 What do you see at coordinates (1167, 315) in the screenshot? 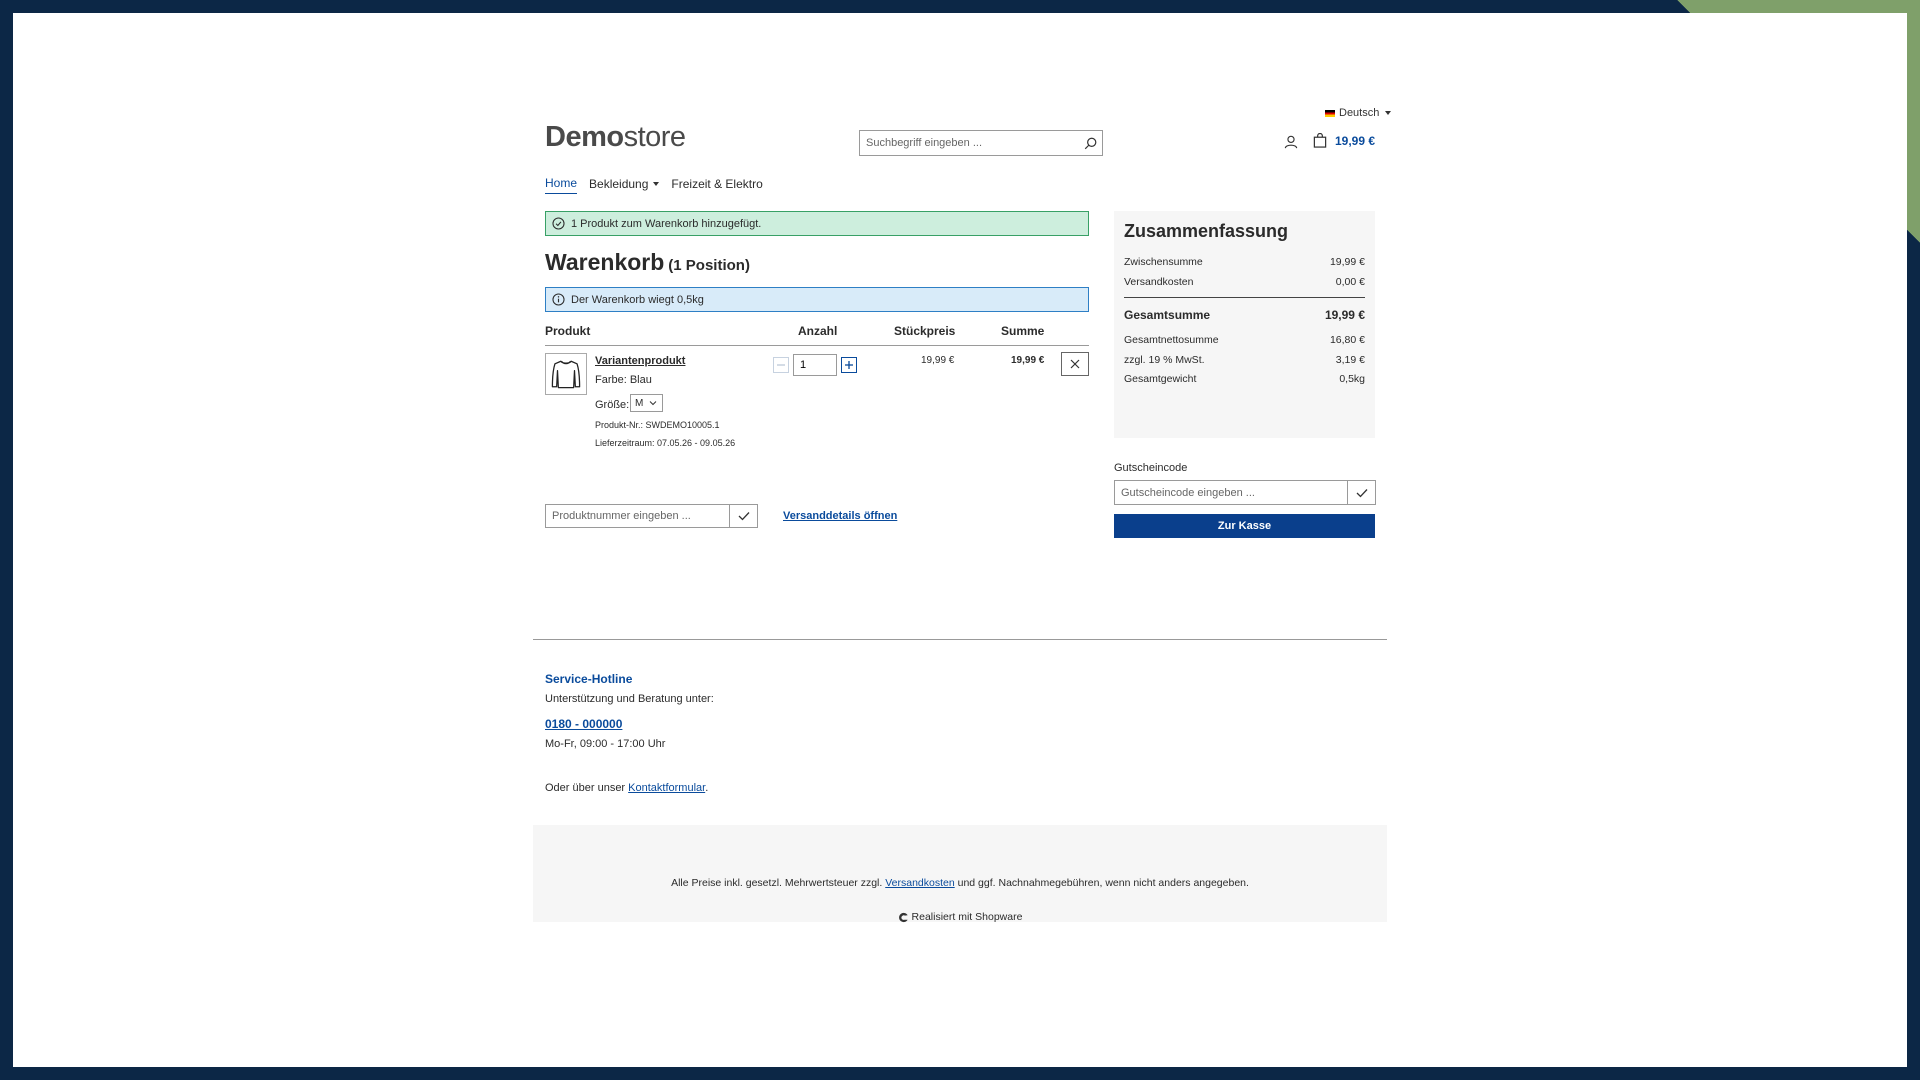
I see `summary-label: Gesamtsumme` at bounding box center [1167, 315].